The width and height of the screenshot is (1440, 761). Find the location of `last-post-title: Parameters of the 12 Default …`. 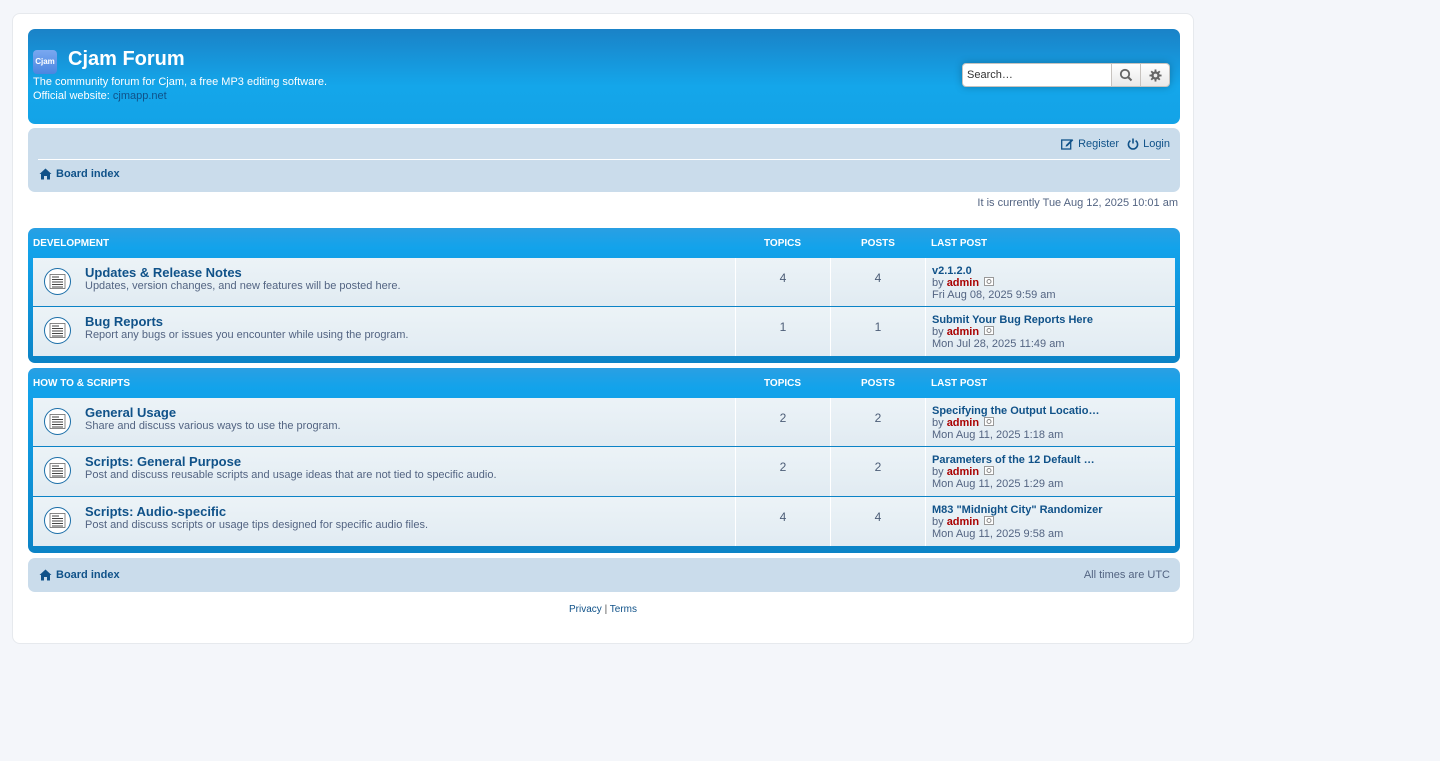

last-post-title: Parameters of the 12 Default … is located at coordinates (1019, 460).